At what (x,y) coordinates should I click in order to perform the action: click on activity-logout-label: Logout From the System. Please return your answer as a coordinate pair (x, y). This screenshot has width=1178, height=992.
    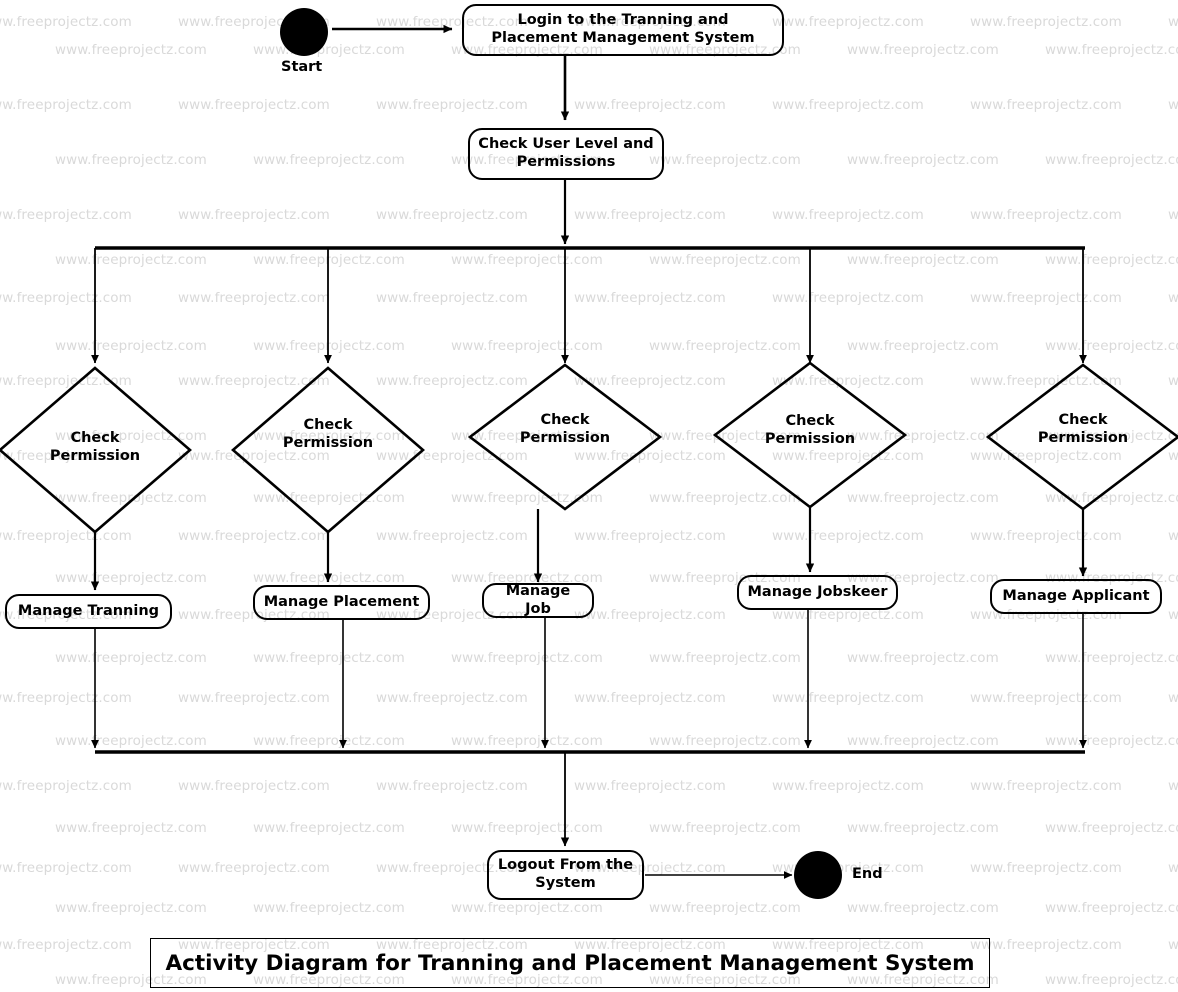
    Looking at the image, I should click on (565, 874).